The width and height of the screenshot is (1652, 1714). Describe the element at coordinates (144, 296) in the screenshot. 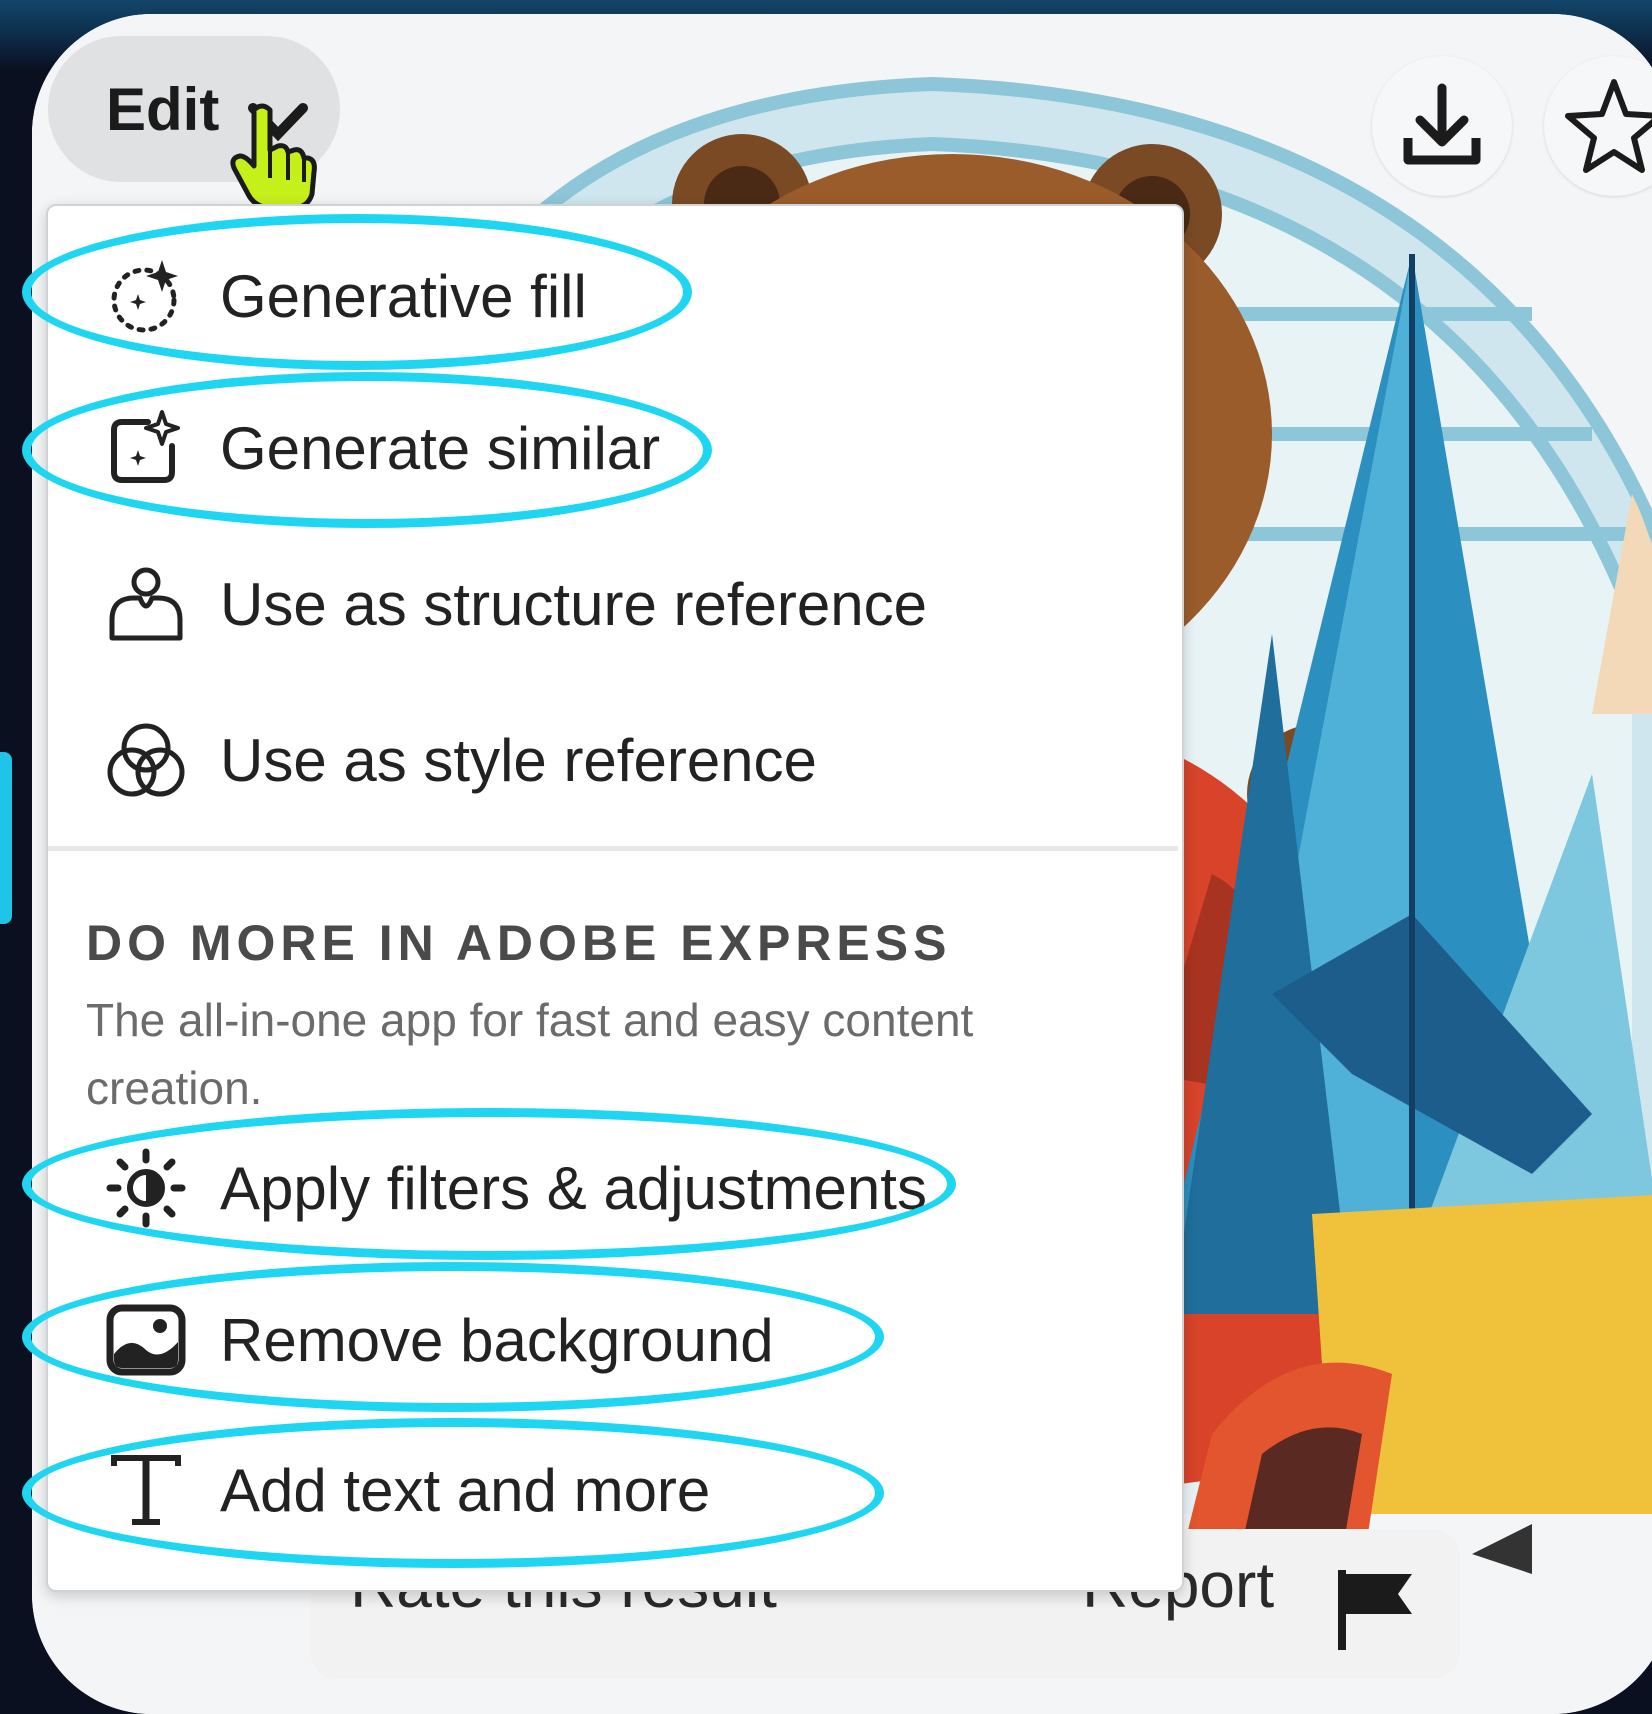

I see `generative-fill-icon` at that location.